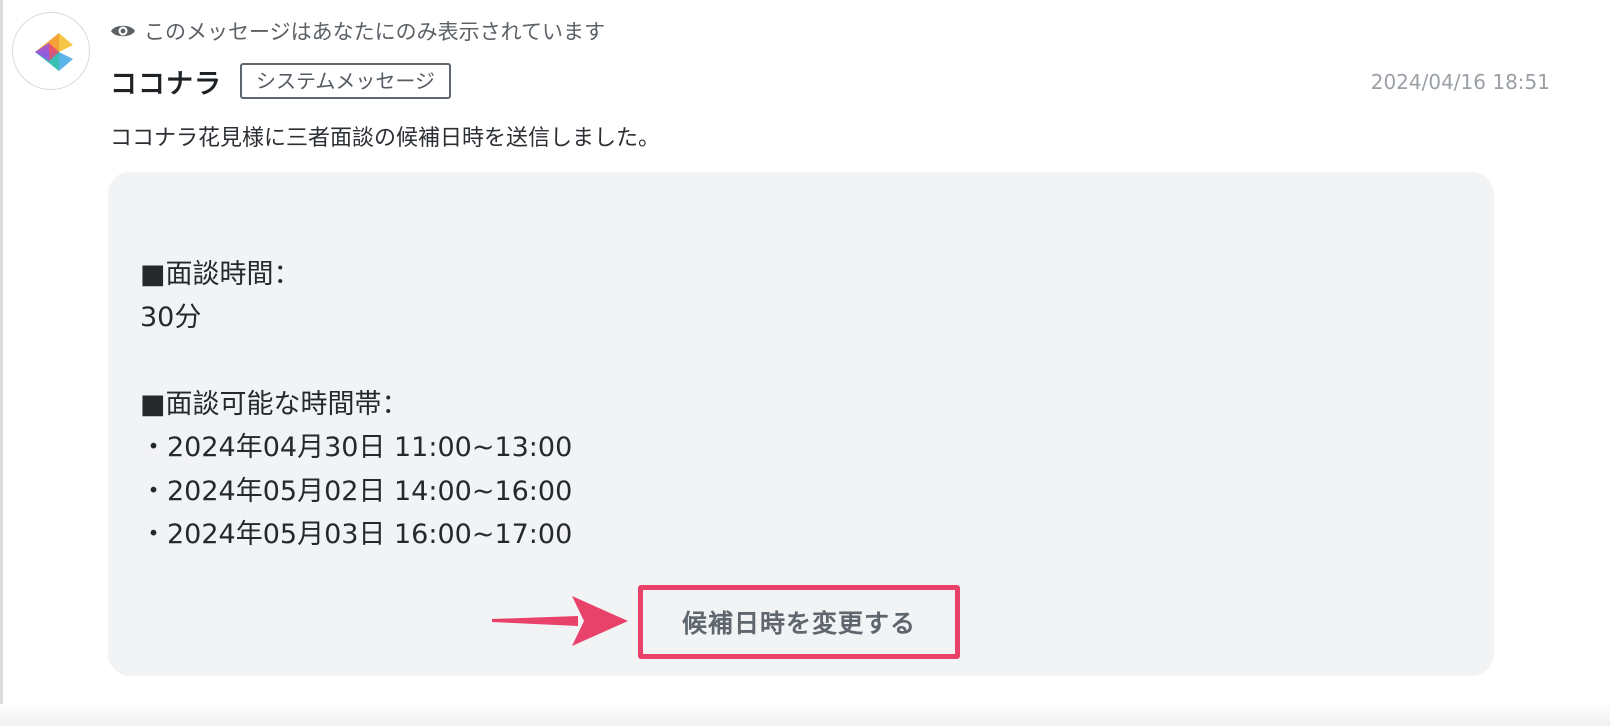 The height and width of the screenshot is (726, 1610). I want to click on avatar, so click(51, 51).